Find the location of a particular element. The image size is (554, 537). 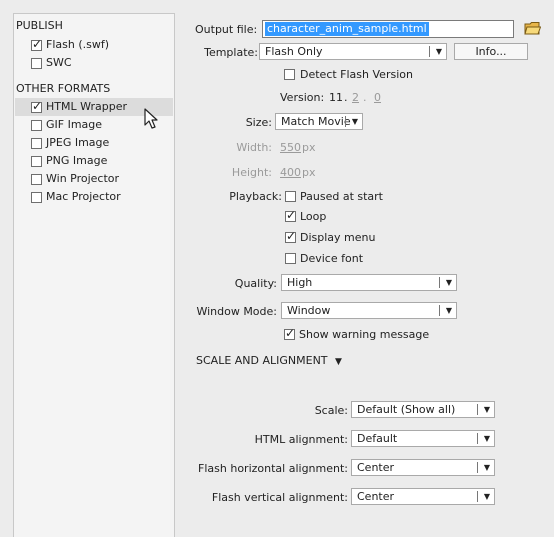

format-item-mac-projector: Mac Projector is located at coordinates (94, 197).